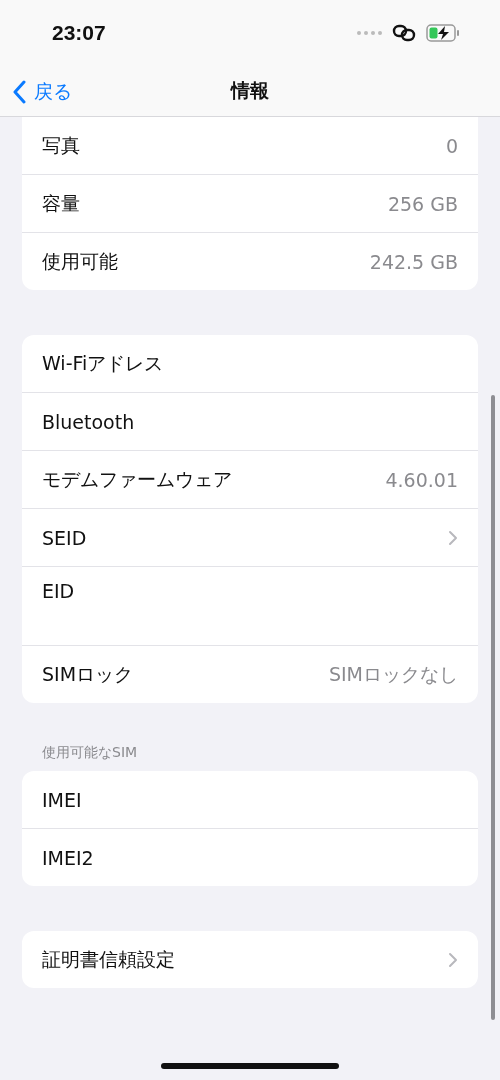 The height and width of the screenshot is (1080, 500). Describe the element at coordinates (88, 674) in the screenshot. I see `row-label: SIMロック` at that location.